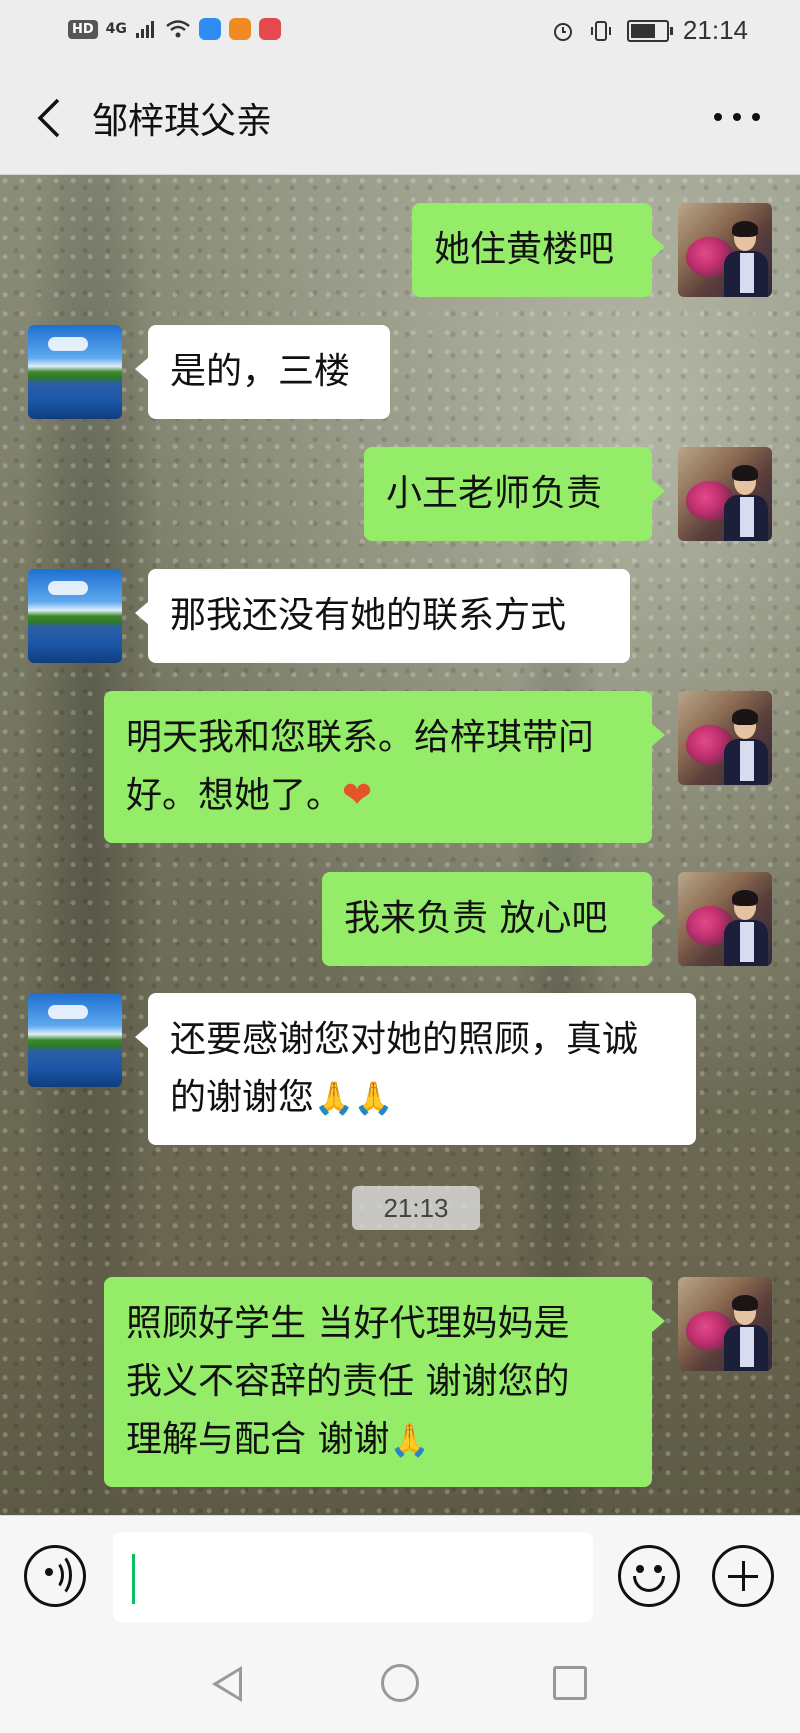 This screenshot has width=800, height=1733. What do you see at coordinates (400, 31) in the screenshot?
I see `status-bar: HD 4G 21:14` at bounding box center [400, 31].